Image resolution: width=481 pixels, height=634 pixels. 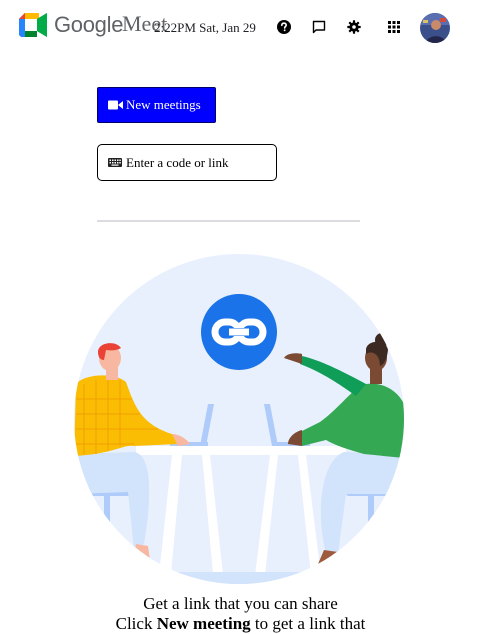 What do you see at coordinates (115, 105) in the screenshot?
I see `video-camera-icon` at bounding box center [115, 105].